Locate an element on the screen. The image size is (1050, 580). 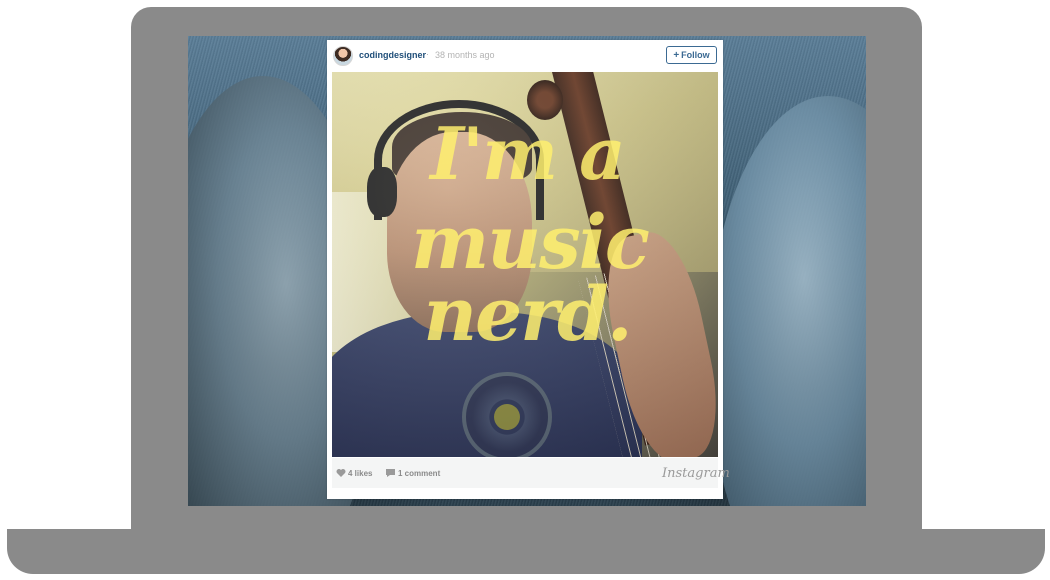
overlay-line-1: I'm a is located at coordinates (528, 153).